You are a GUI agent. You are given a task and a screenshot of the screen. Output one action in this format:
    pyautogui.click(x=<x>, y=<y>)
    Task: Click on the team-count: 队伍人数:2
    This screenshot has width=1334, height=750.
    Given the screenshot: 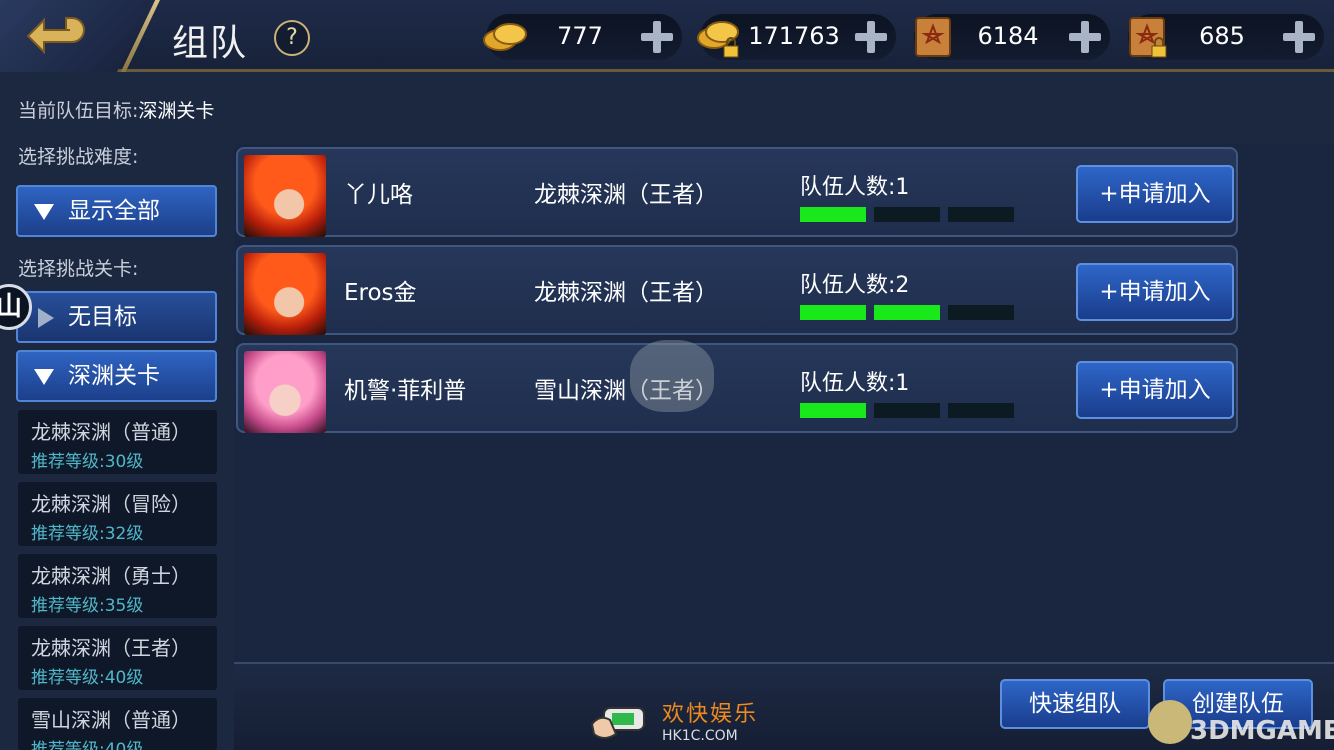 What is the action you would take?
    pyautogui.click(x=855, y=285)
    